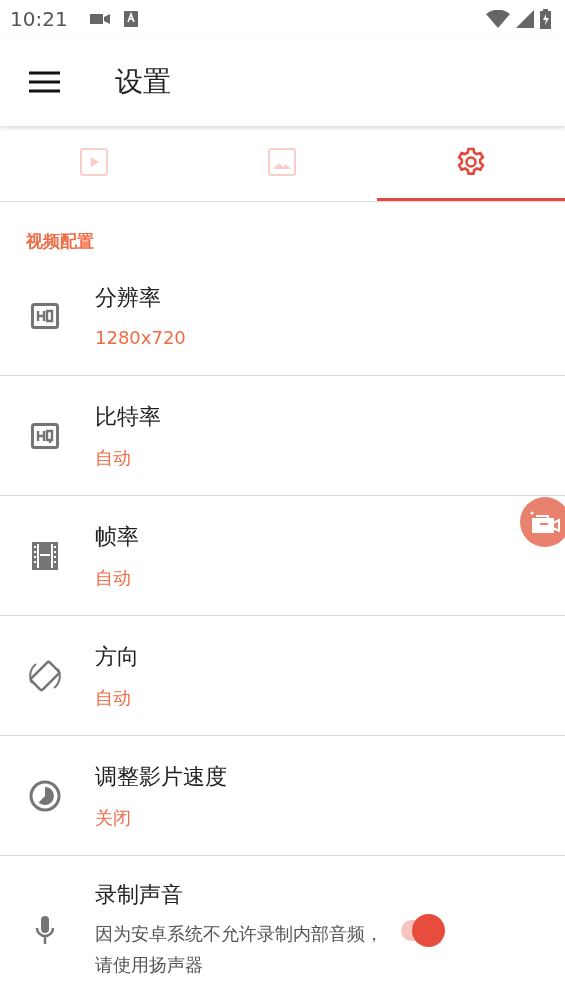 This screenshot has height=1004, width=565. I want to click on menu-icon, so click(44, 82).